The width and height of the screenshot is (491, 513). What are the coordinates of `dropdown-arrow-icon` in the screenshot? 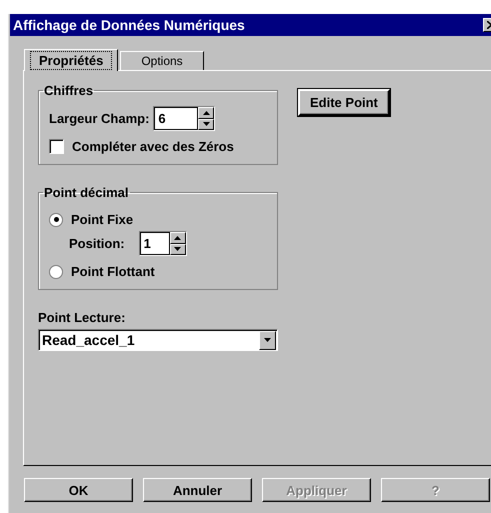 It's located at (267, 340).